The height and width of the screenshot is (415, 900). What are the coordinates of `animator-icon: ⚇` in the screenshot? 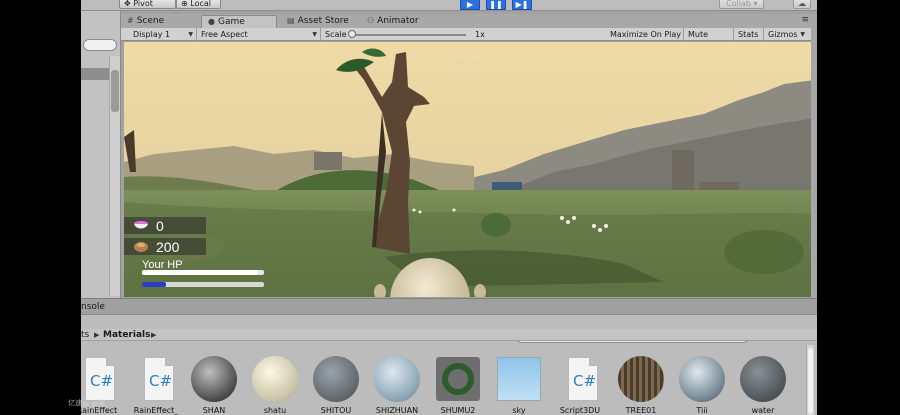 It's located at (371, 20).